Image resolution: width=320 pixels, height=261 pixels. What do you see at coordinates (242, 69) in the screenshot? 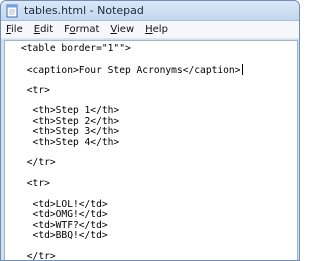
I see `text-caret` at bounding box center [242, 69].